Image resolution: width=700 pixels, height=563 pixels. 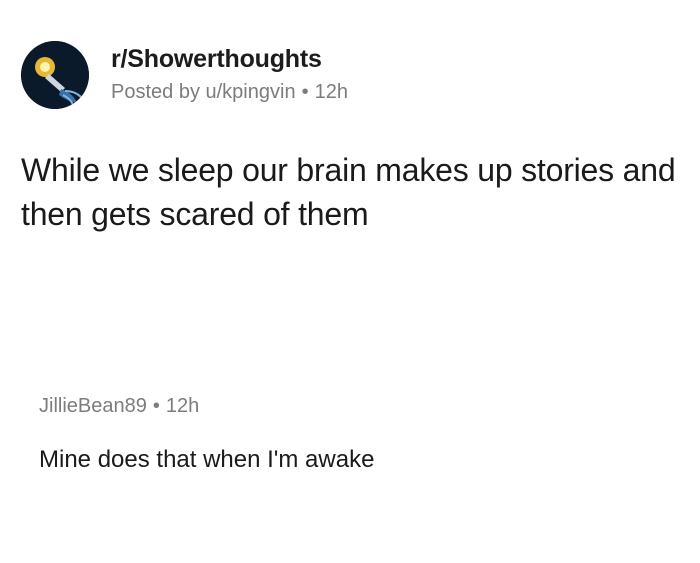 What do you see at coordinates (182, 406) in the screenshot?
I see `comment-age: 12h` at bounding box center [182, 406].